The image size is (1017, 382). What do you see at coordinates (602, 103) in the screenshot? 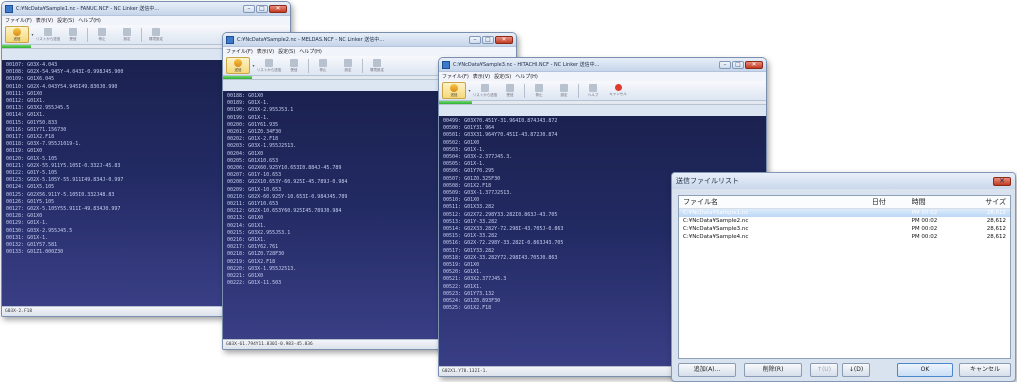
I see `progress-bar` at bounding box center [602, 103].